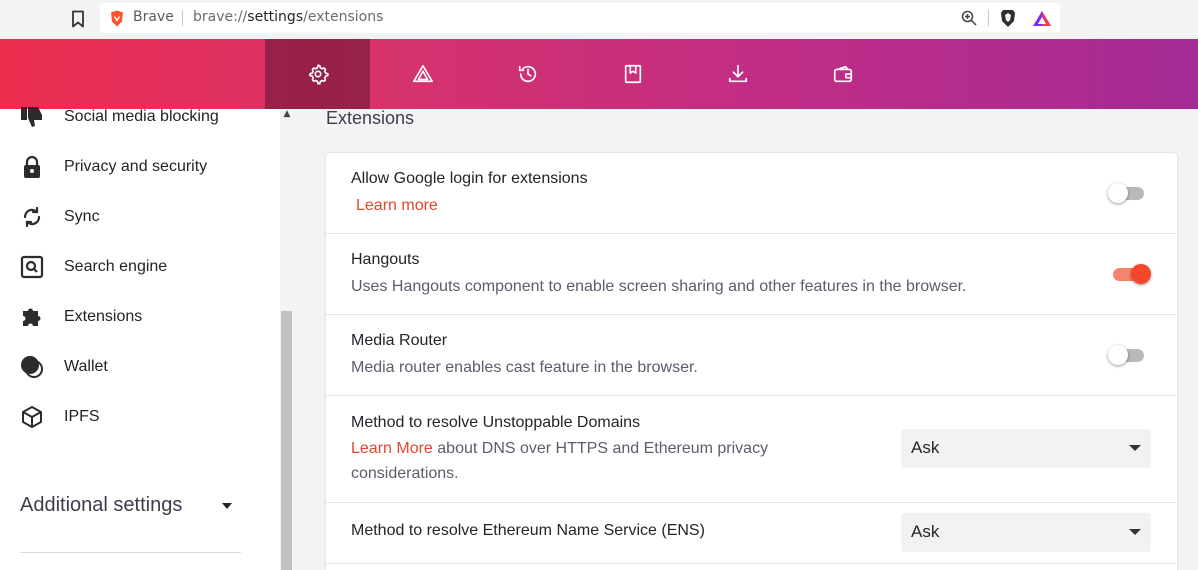  Describe the element at coordinates (182, 18) in the screenshot. I see `omnibox-separator` at that location.